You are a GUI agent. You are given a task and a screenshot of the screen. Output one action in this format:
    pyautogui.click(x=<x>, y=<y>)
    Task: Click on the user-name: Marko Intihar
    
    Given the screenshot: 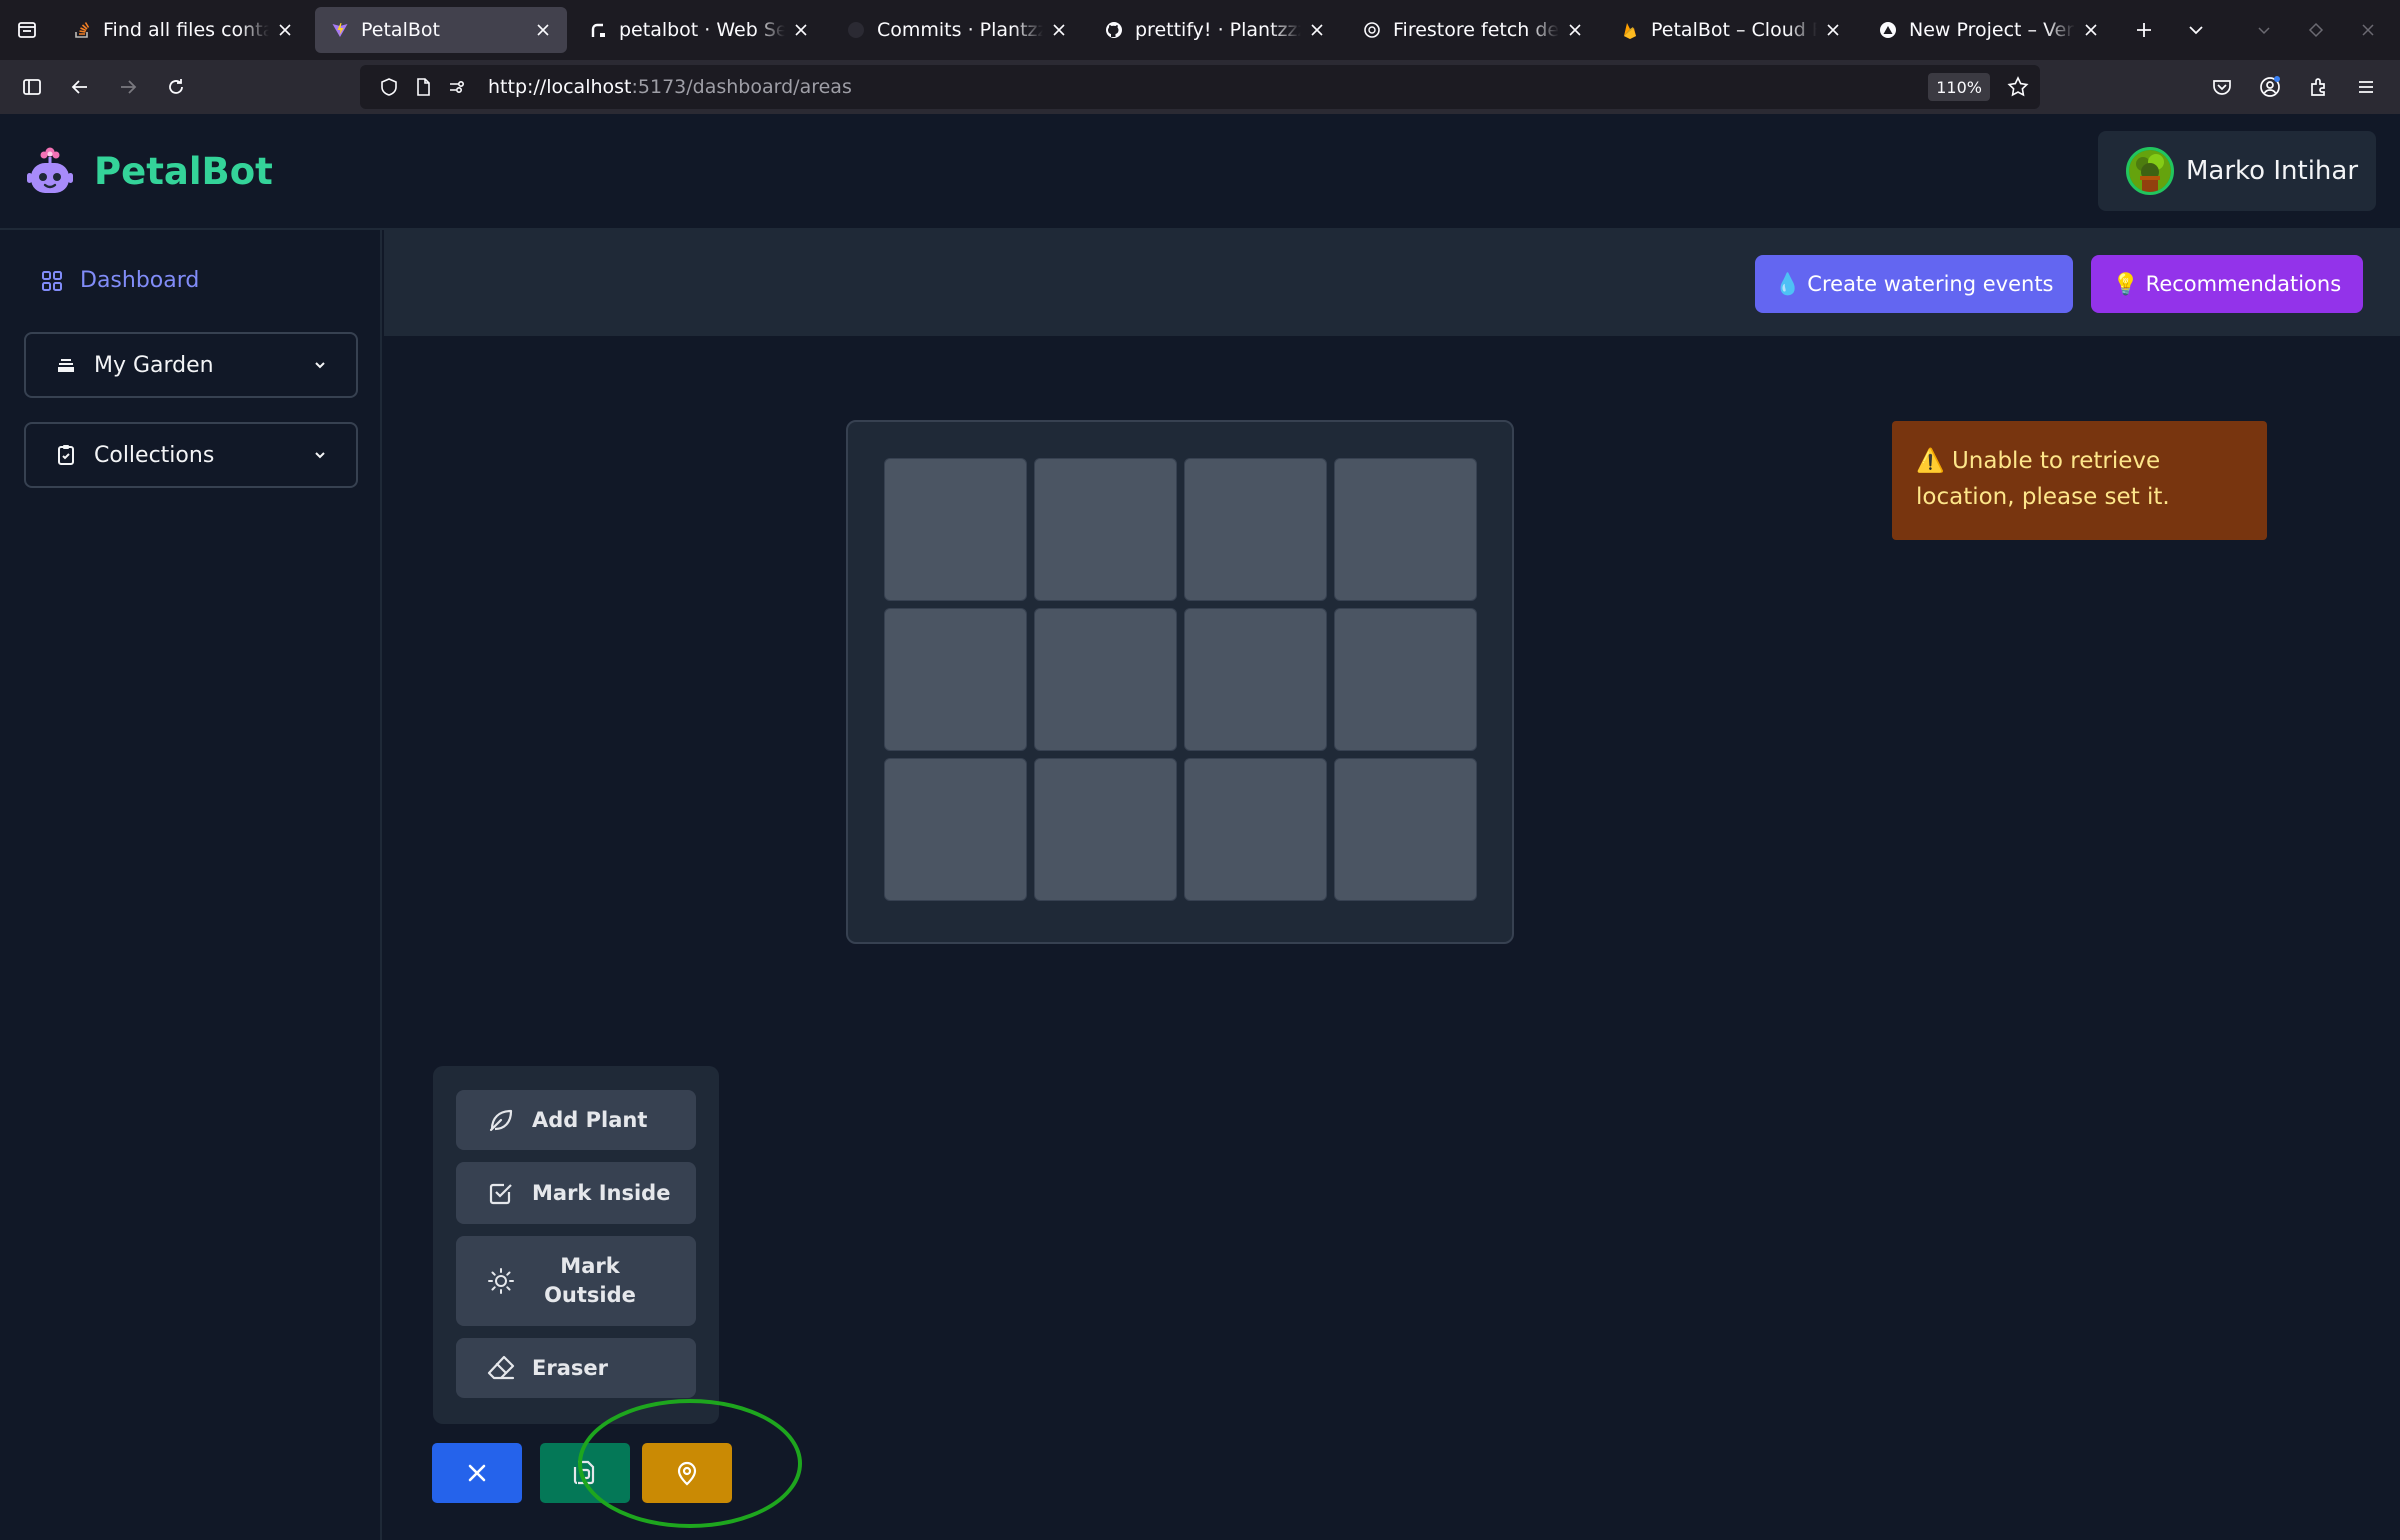 What is the action you would take?
    pyautogui.click(x=2272, y=171)
    